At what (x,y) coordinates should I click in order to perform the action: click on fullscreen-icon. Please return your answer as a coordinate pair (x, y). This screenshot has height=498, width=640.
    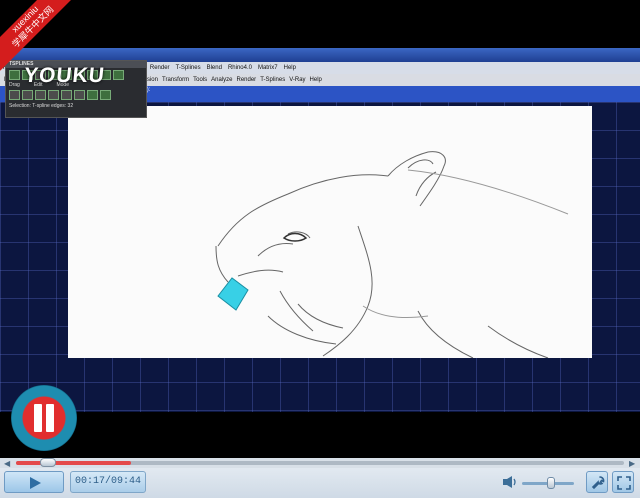
    Looking at the image, I should click on (624, 483).